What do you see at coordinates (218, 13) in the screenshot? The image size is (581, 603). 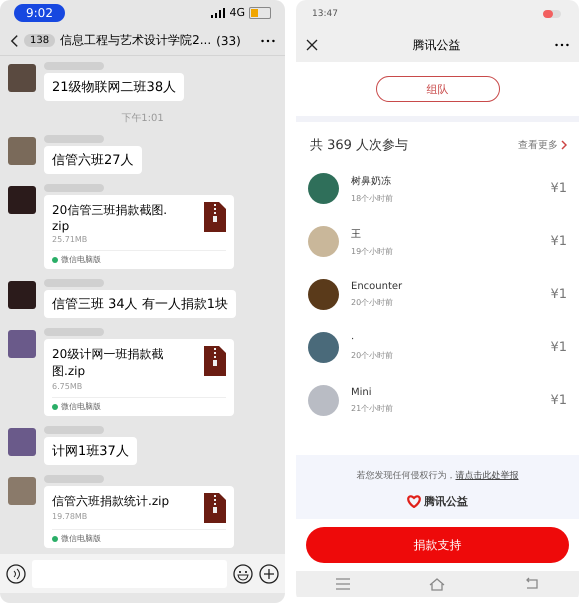 I see `signal-icon` at bounding box center [218, 13].